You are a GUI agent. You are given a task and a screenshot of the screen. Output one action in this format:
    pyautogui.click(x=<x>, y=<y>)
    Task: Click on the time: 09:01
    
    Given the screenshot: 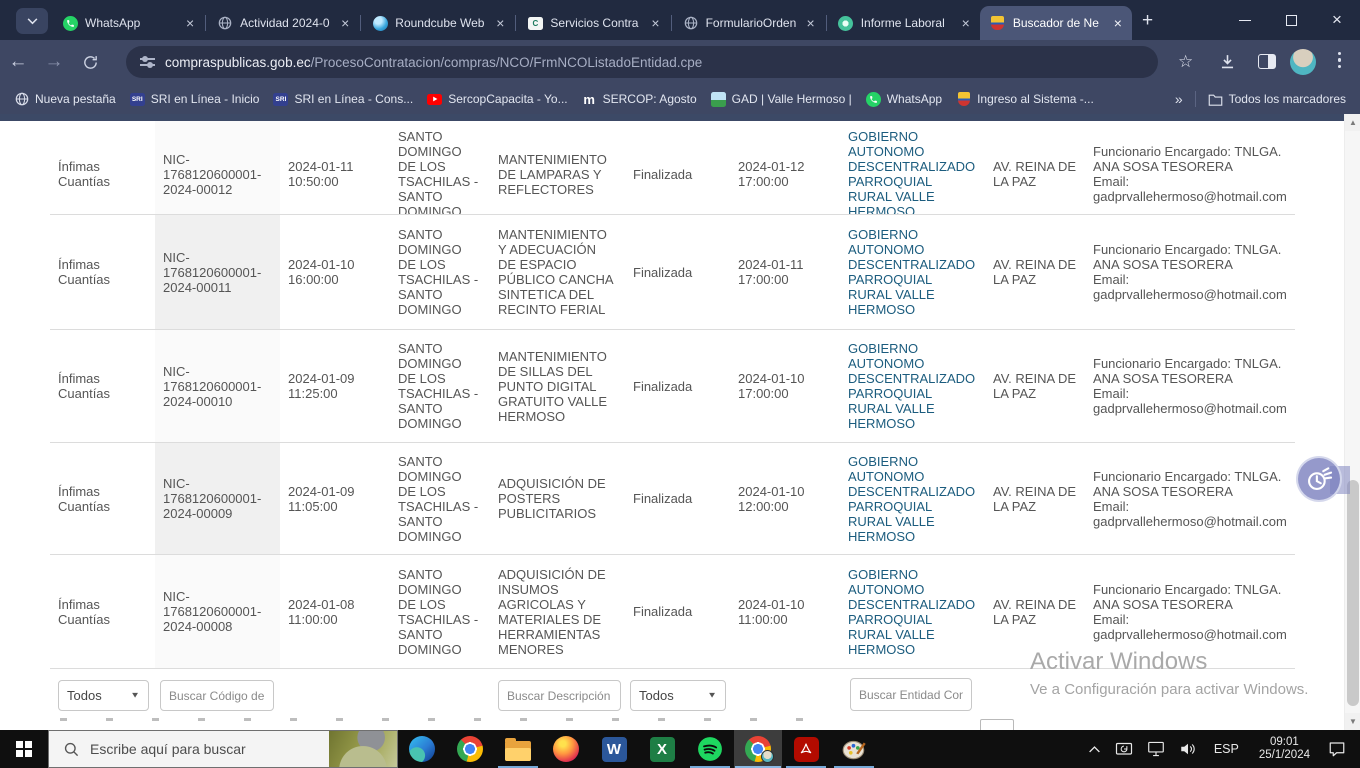 What is the action you would take?
    pyautogui.click(x=1284, y=742)
    